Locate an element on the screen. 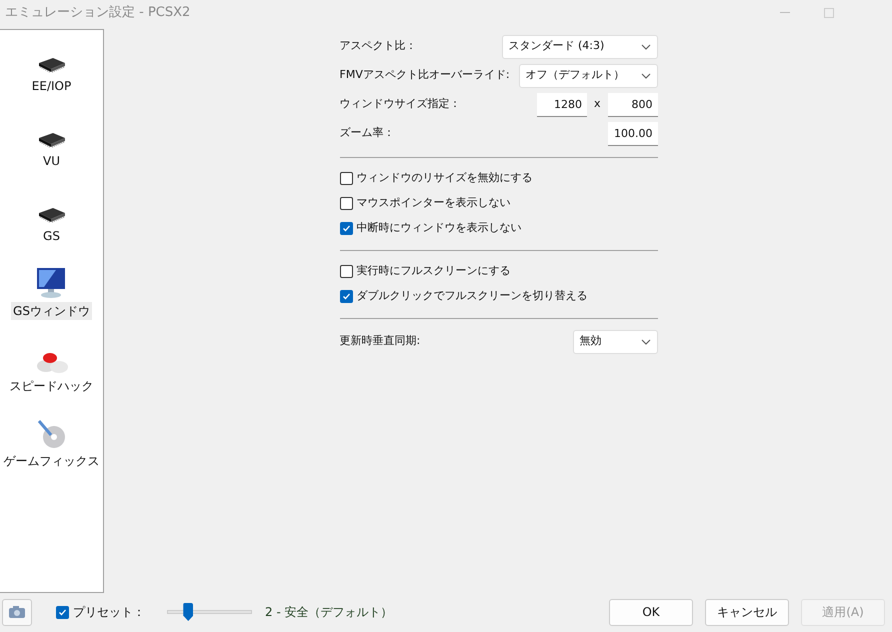 The image size is (892, 632). dropdown: オフ（デフォルト） is located at coordinates (588, 76).